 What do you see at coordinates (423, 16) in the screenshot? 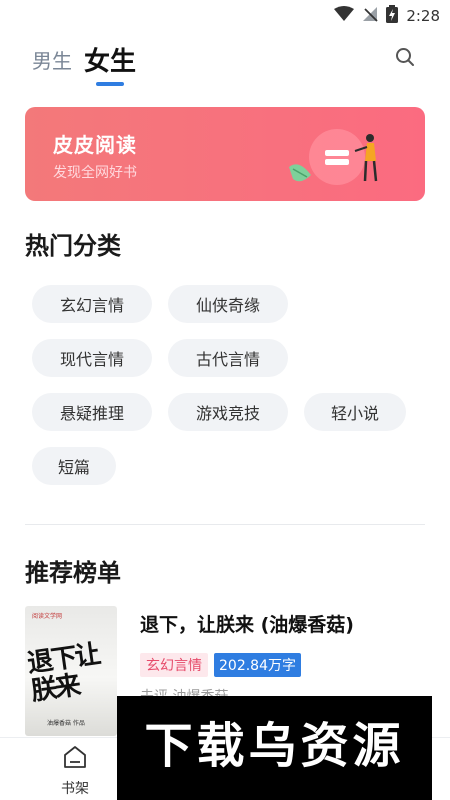
I see `status-time: 2:28` at bounding box center [423, 16].